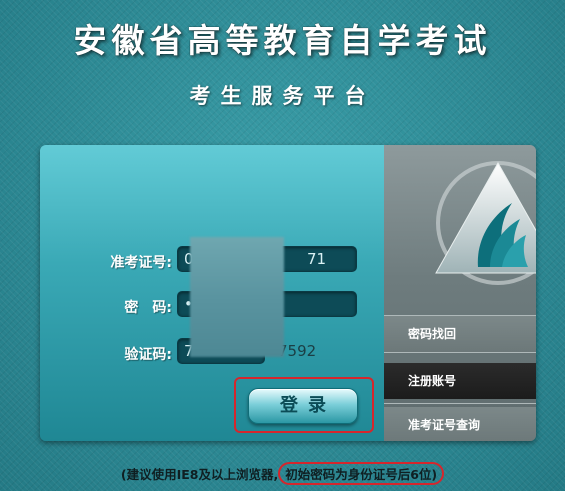 The image size is (565, 491). What do you see at coordinates (460, 381) in the screenshot?
I see `side-link-register: 注册账号` at bounding box center [460, 381].